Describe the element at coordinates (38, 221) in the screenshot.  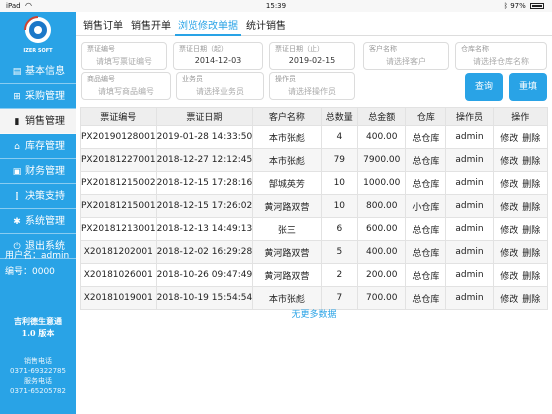
I see `sidebar-item-system: ✱ 系统管理` at that location.